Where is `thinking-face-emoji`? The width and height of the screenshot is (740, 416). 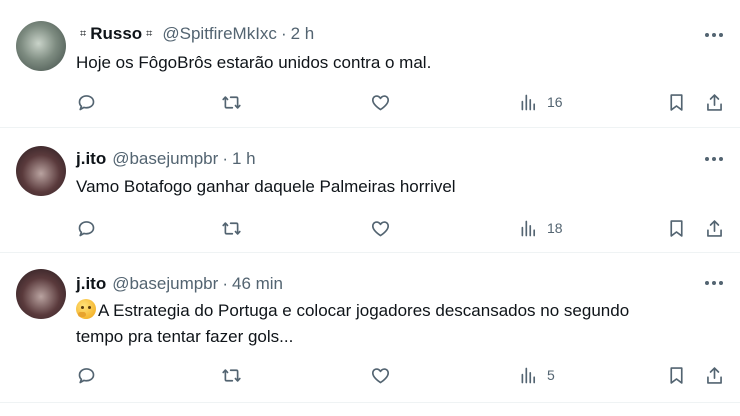
thinking-face-emoji is located at coordinates (86, 309).